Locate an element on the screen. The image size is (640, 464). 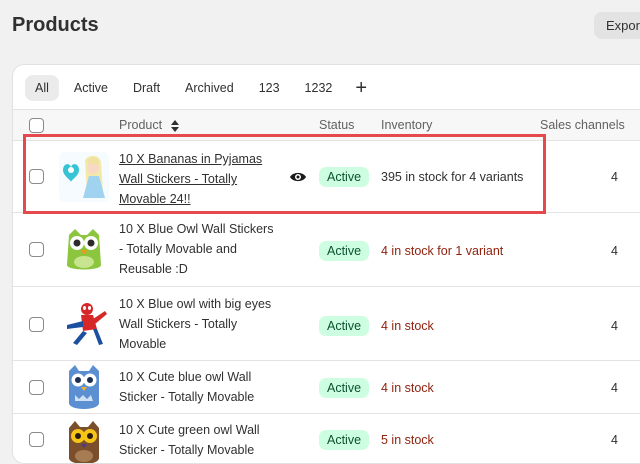
tab-all: All is located at coordinates (42, 88).